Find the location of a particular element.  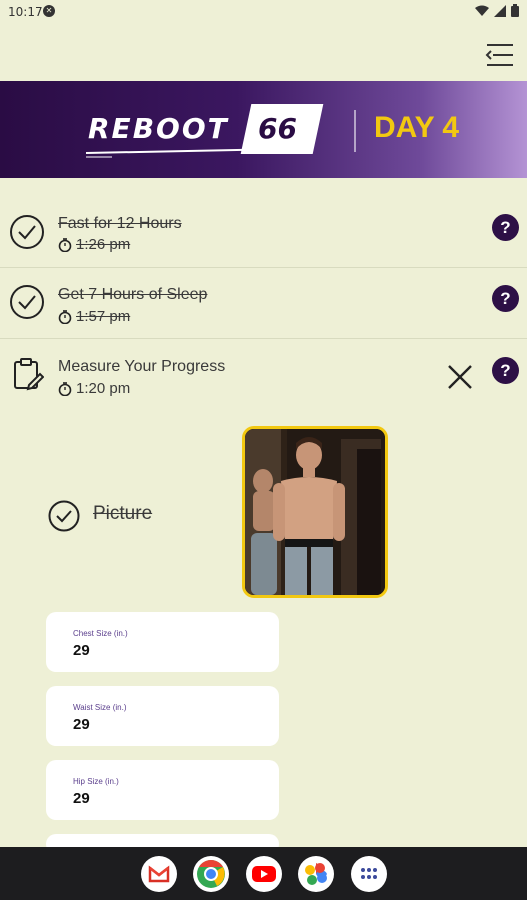

task-time: 1:57 pm is located at coordinates (94, 316).